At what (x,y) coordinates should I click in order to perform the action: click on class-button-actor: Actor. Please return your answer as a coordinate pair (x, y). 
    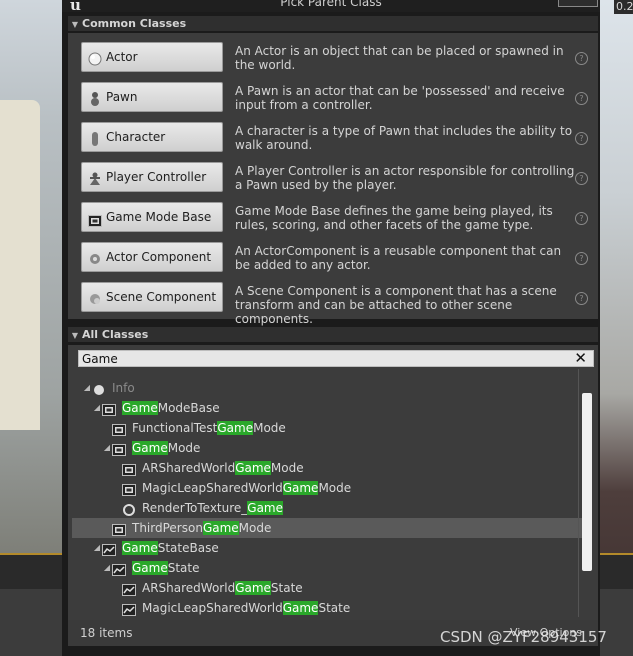
    Looking at the image, I should click on (152, 57).